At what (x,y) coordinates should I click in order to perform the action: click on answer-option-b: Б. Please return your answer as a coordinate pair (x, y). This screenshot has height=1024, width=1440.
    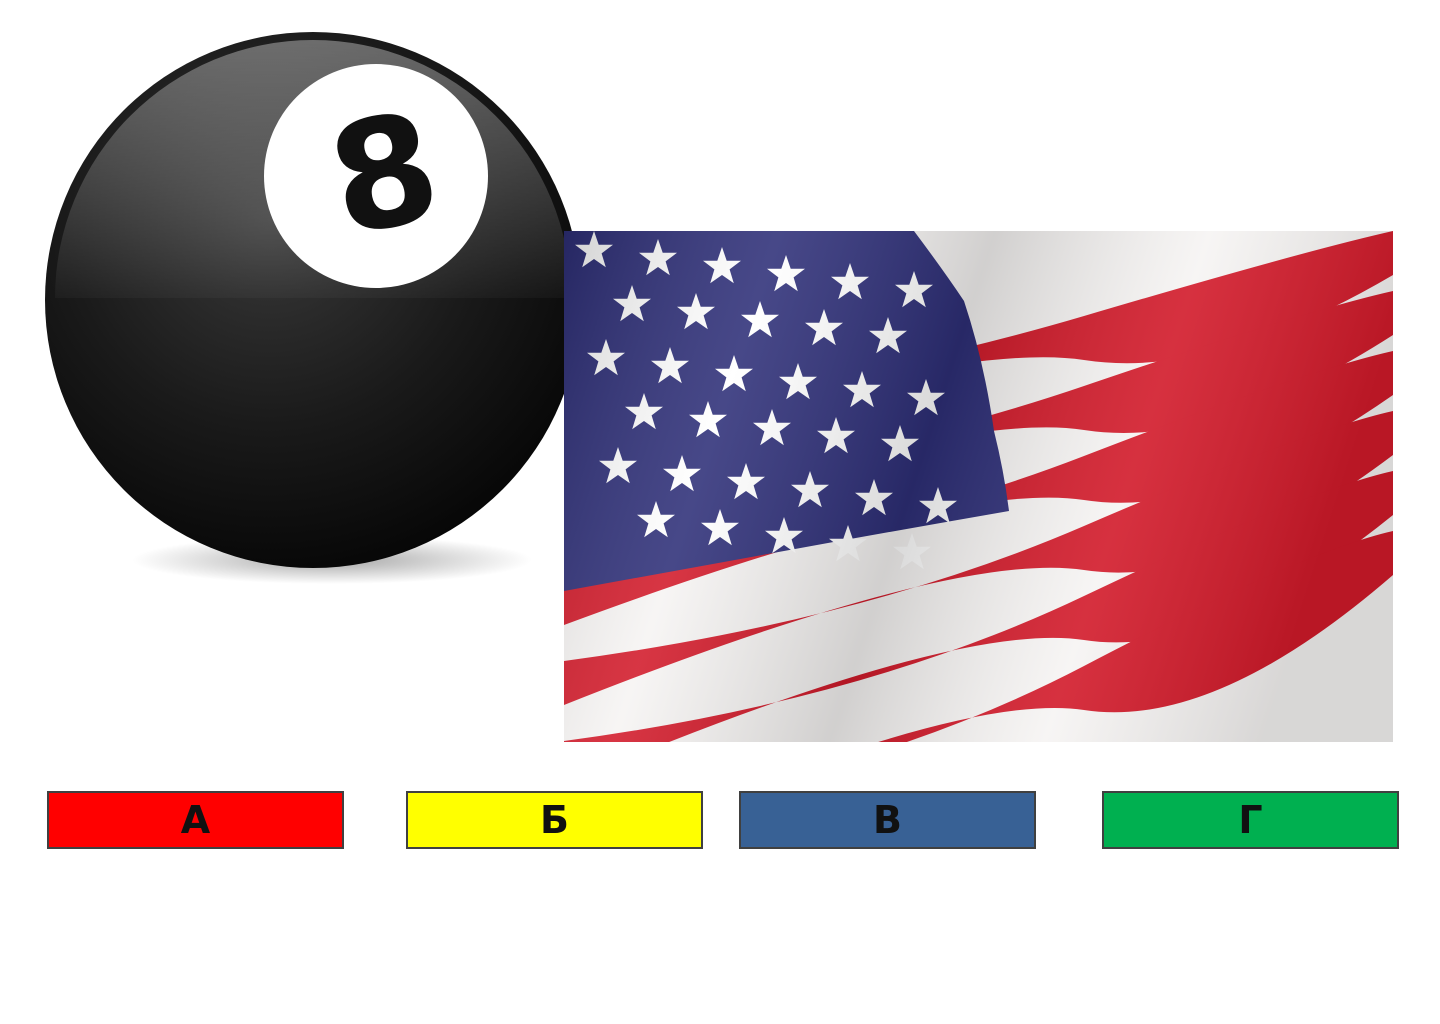
    Looking at the image, I should click on (554, 820).